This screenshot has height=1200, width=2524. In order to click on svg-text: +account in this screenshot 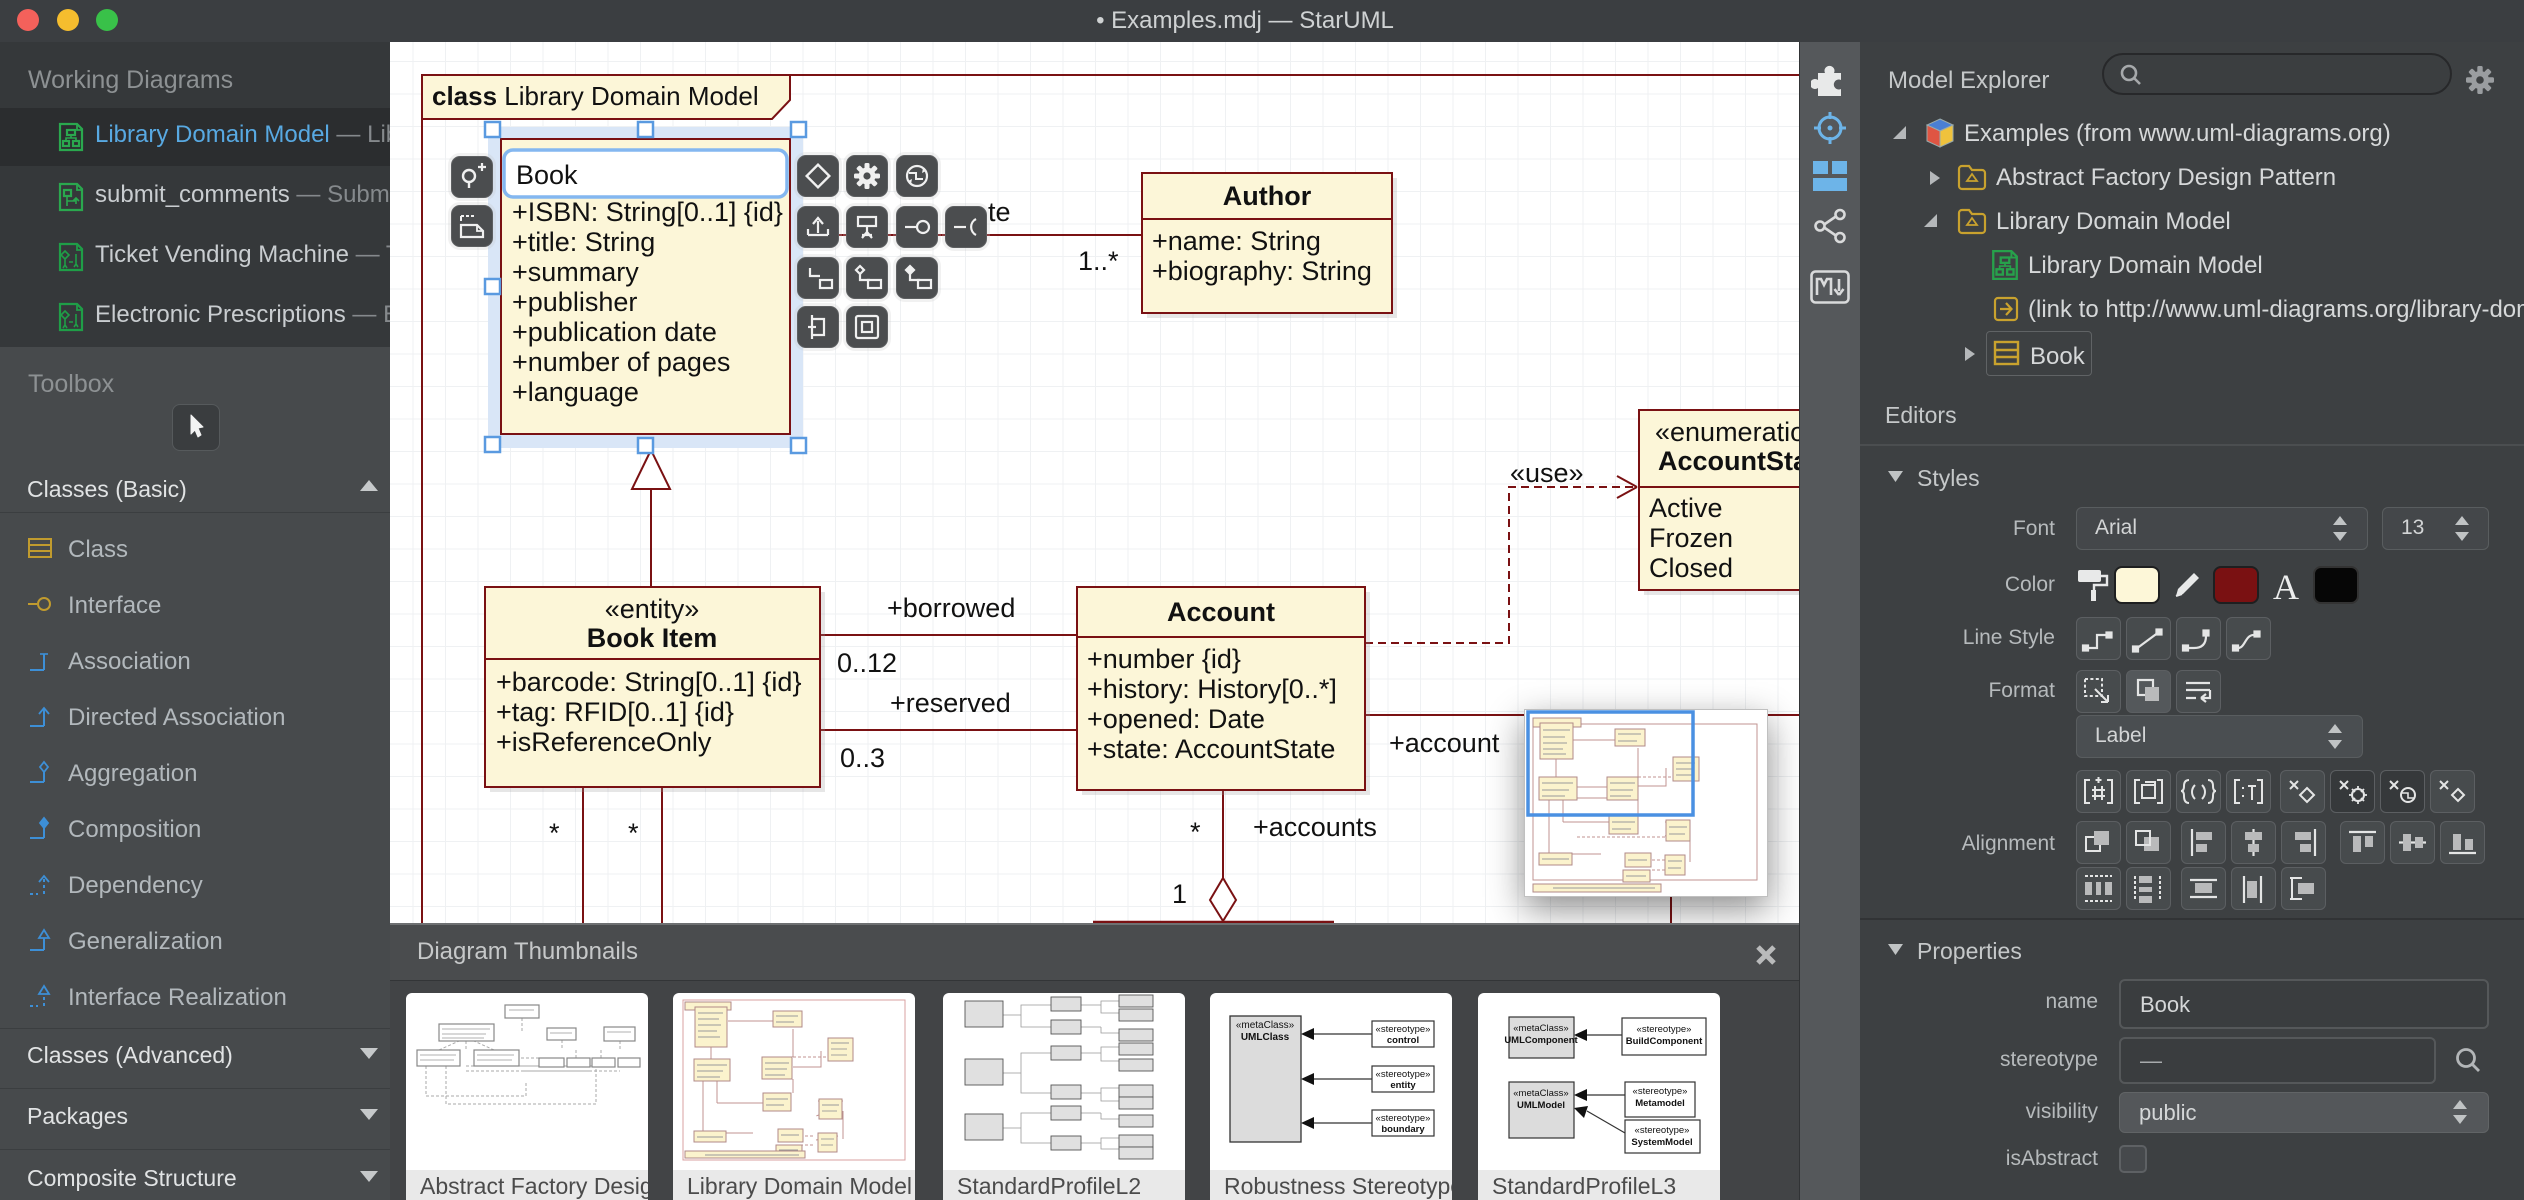, I will do `click(1444, 743)`.